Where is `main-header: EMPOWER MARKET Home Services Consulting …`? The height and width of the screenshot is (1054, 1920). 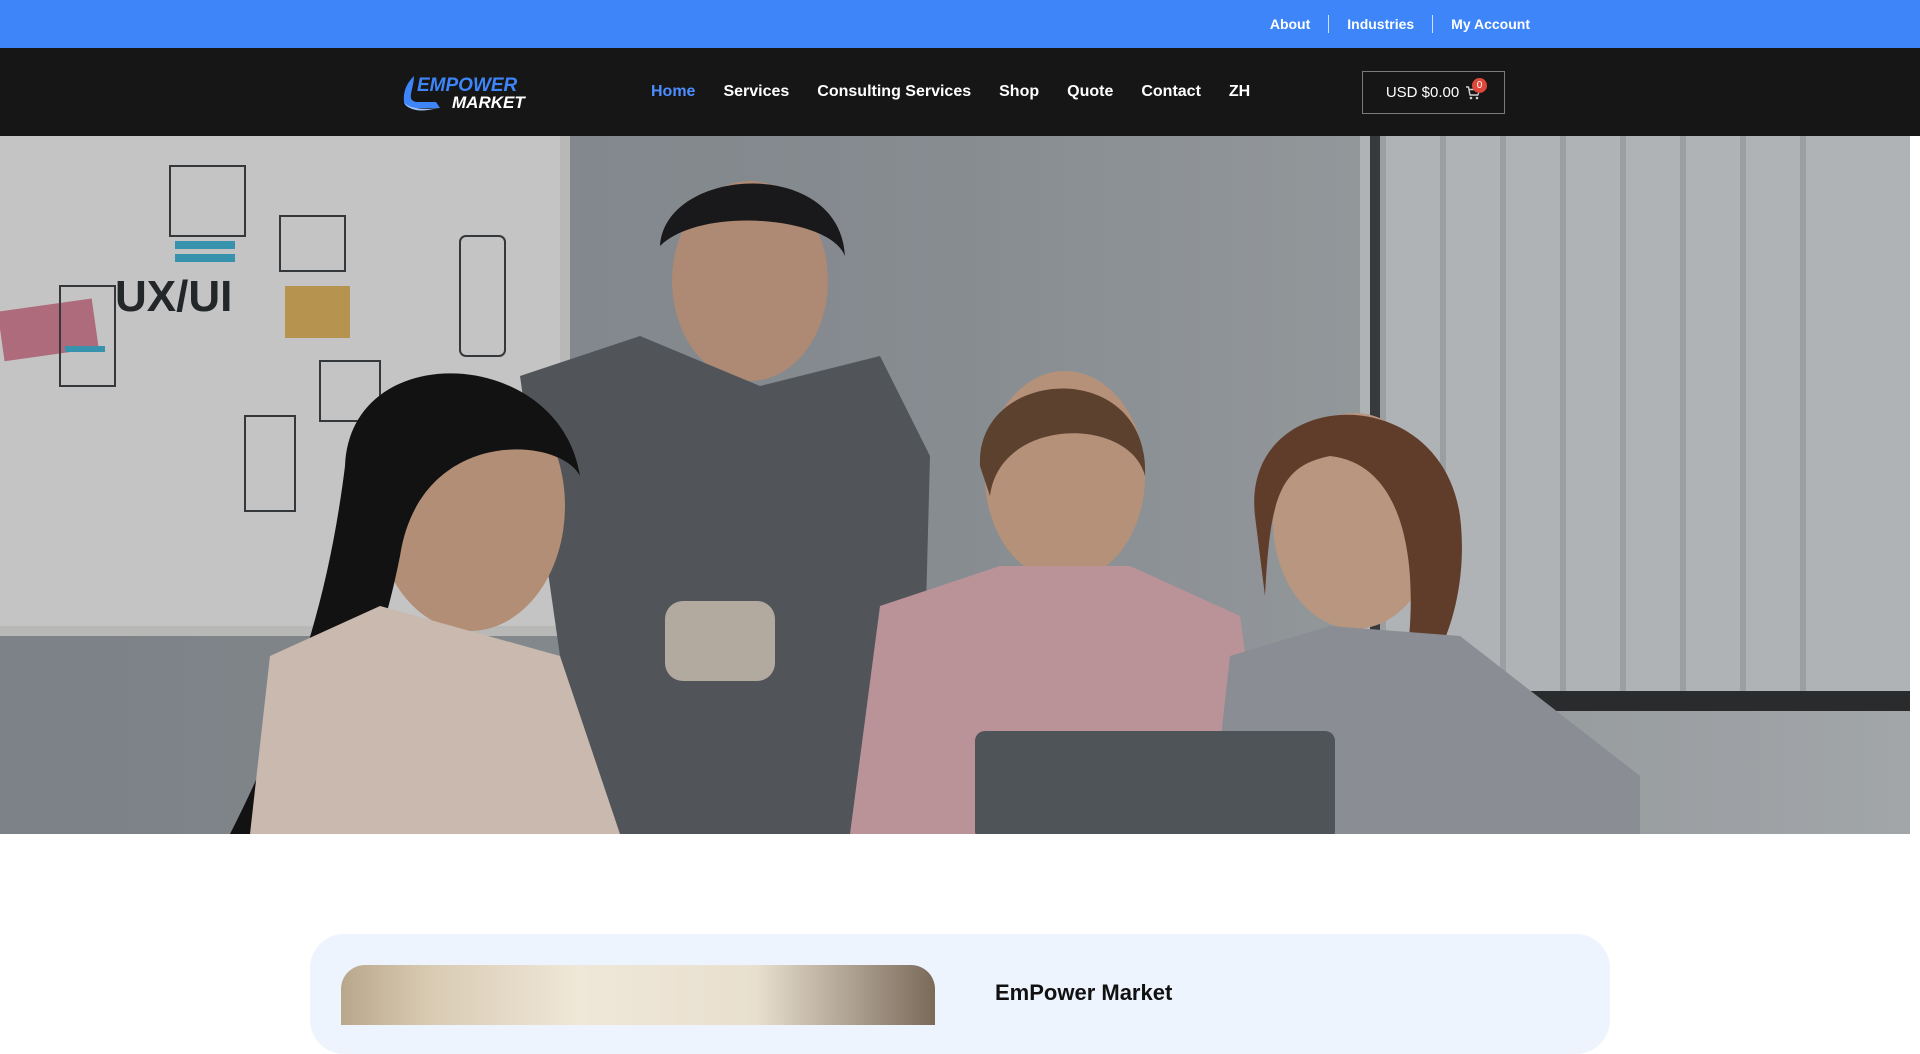 main-header: EMPOWER MARKET Home Services Consulting … is located at coordinates (960, 92).